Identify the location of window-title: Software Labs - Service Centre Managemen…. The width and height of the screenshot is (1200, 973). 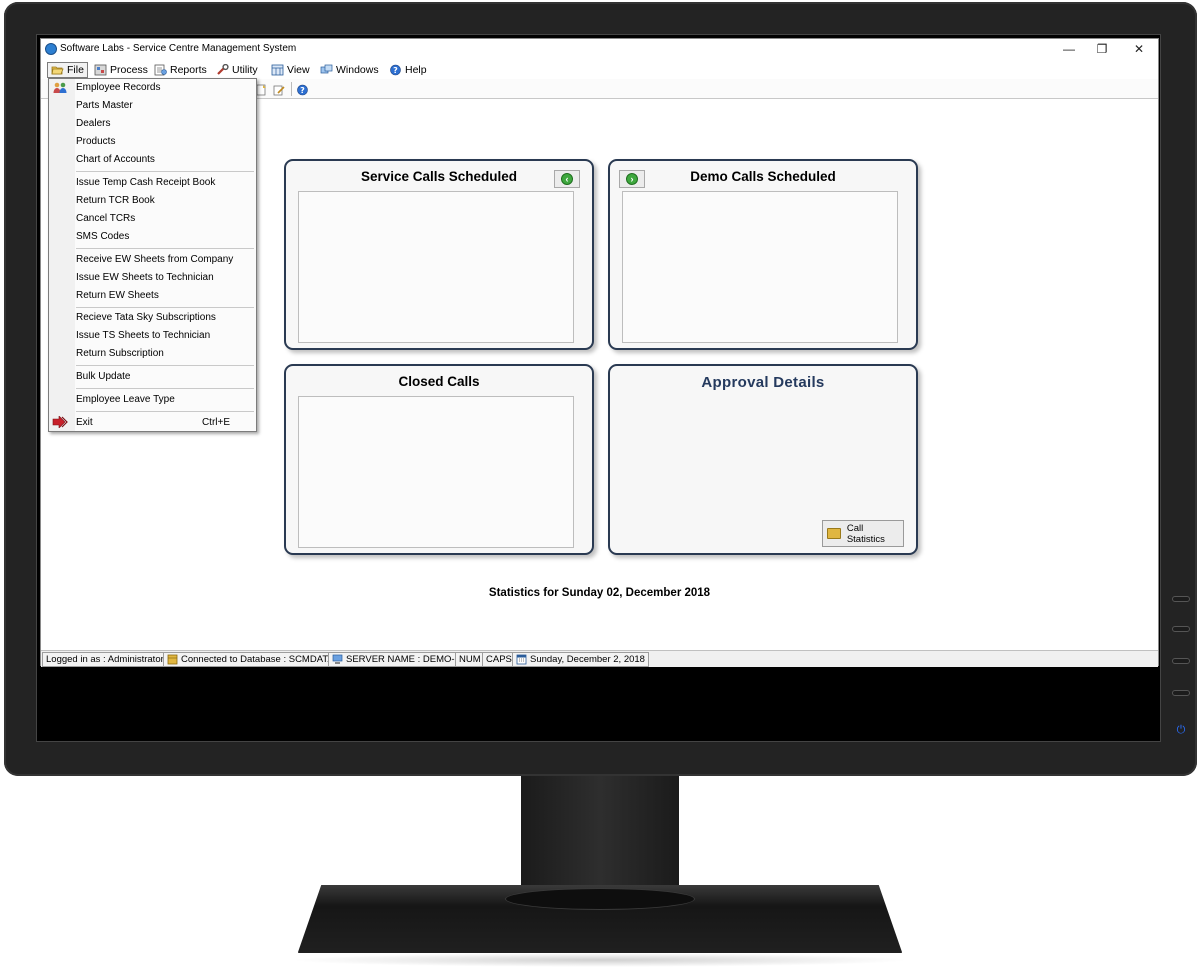
(178, 48).